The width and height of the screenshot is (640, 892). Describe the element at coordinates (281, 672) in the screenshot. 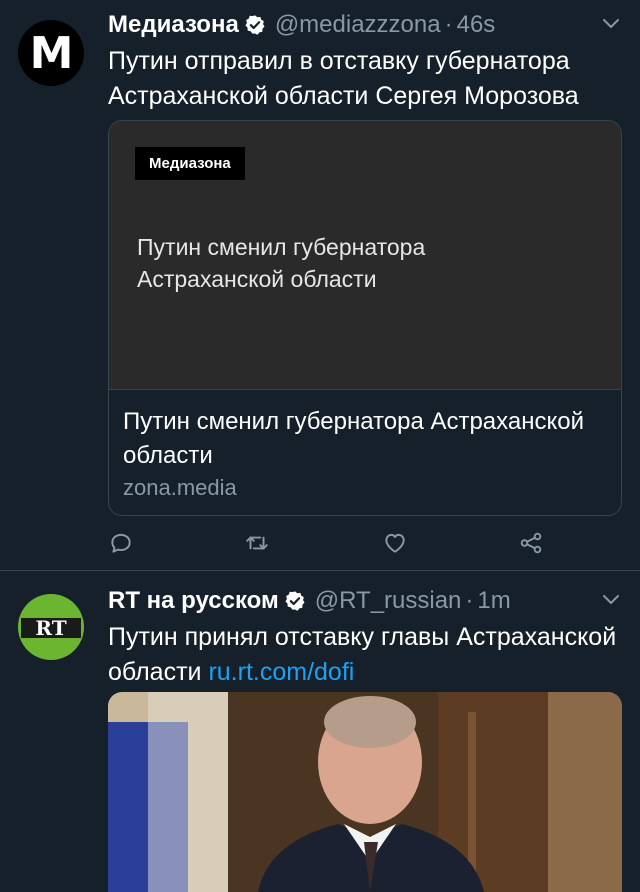

I see `tweet-link: ru.rt.com/dofi` at that location.